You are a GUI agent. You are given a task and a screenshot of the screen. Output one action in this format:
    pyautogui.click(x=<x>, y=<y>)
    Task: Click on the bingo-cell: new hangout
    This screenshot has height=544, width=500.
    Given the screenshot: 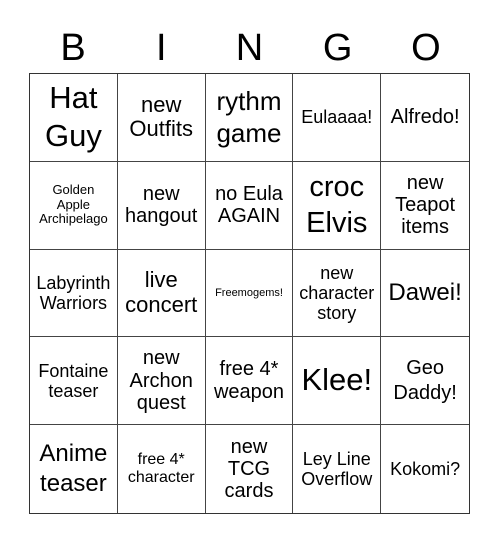 What is the action you would take?
    pyautogui.click(x=161, y=205)
    